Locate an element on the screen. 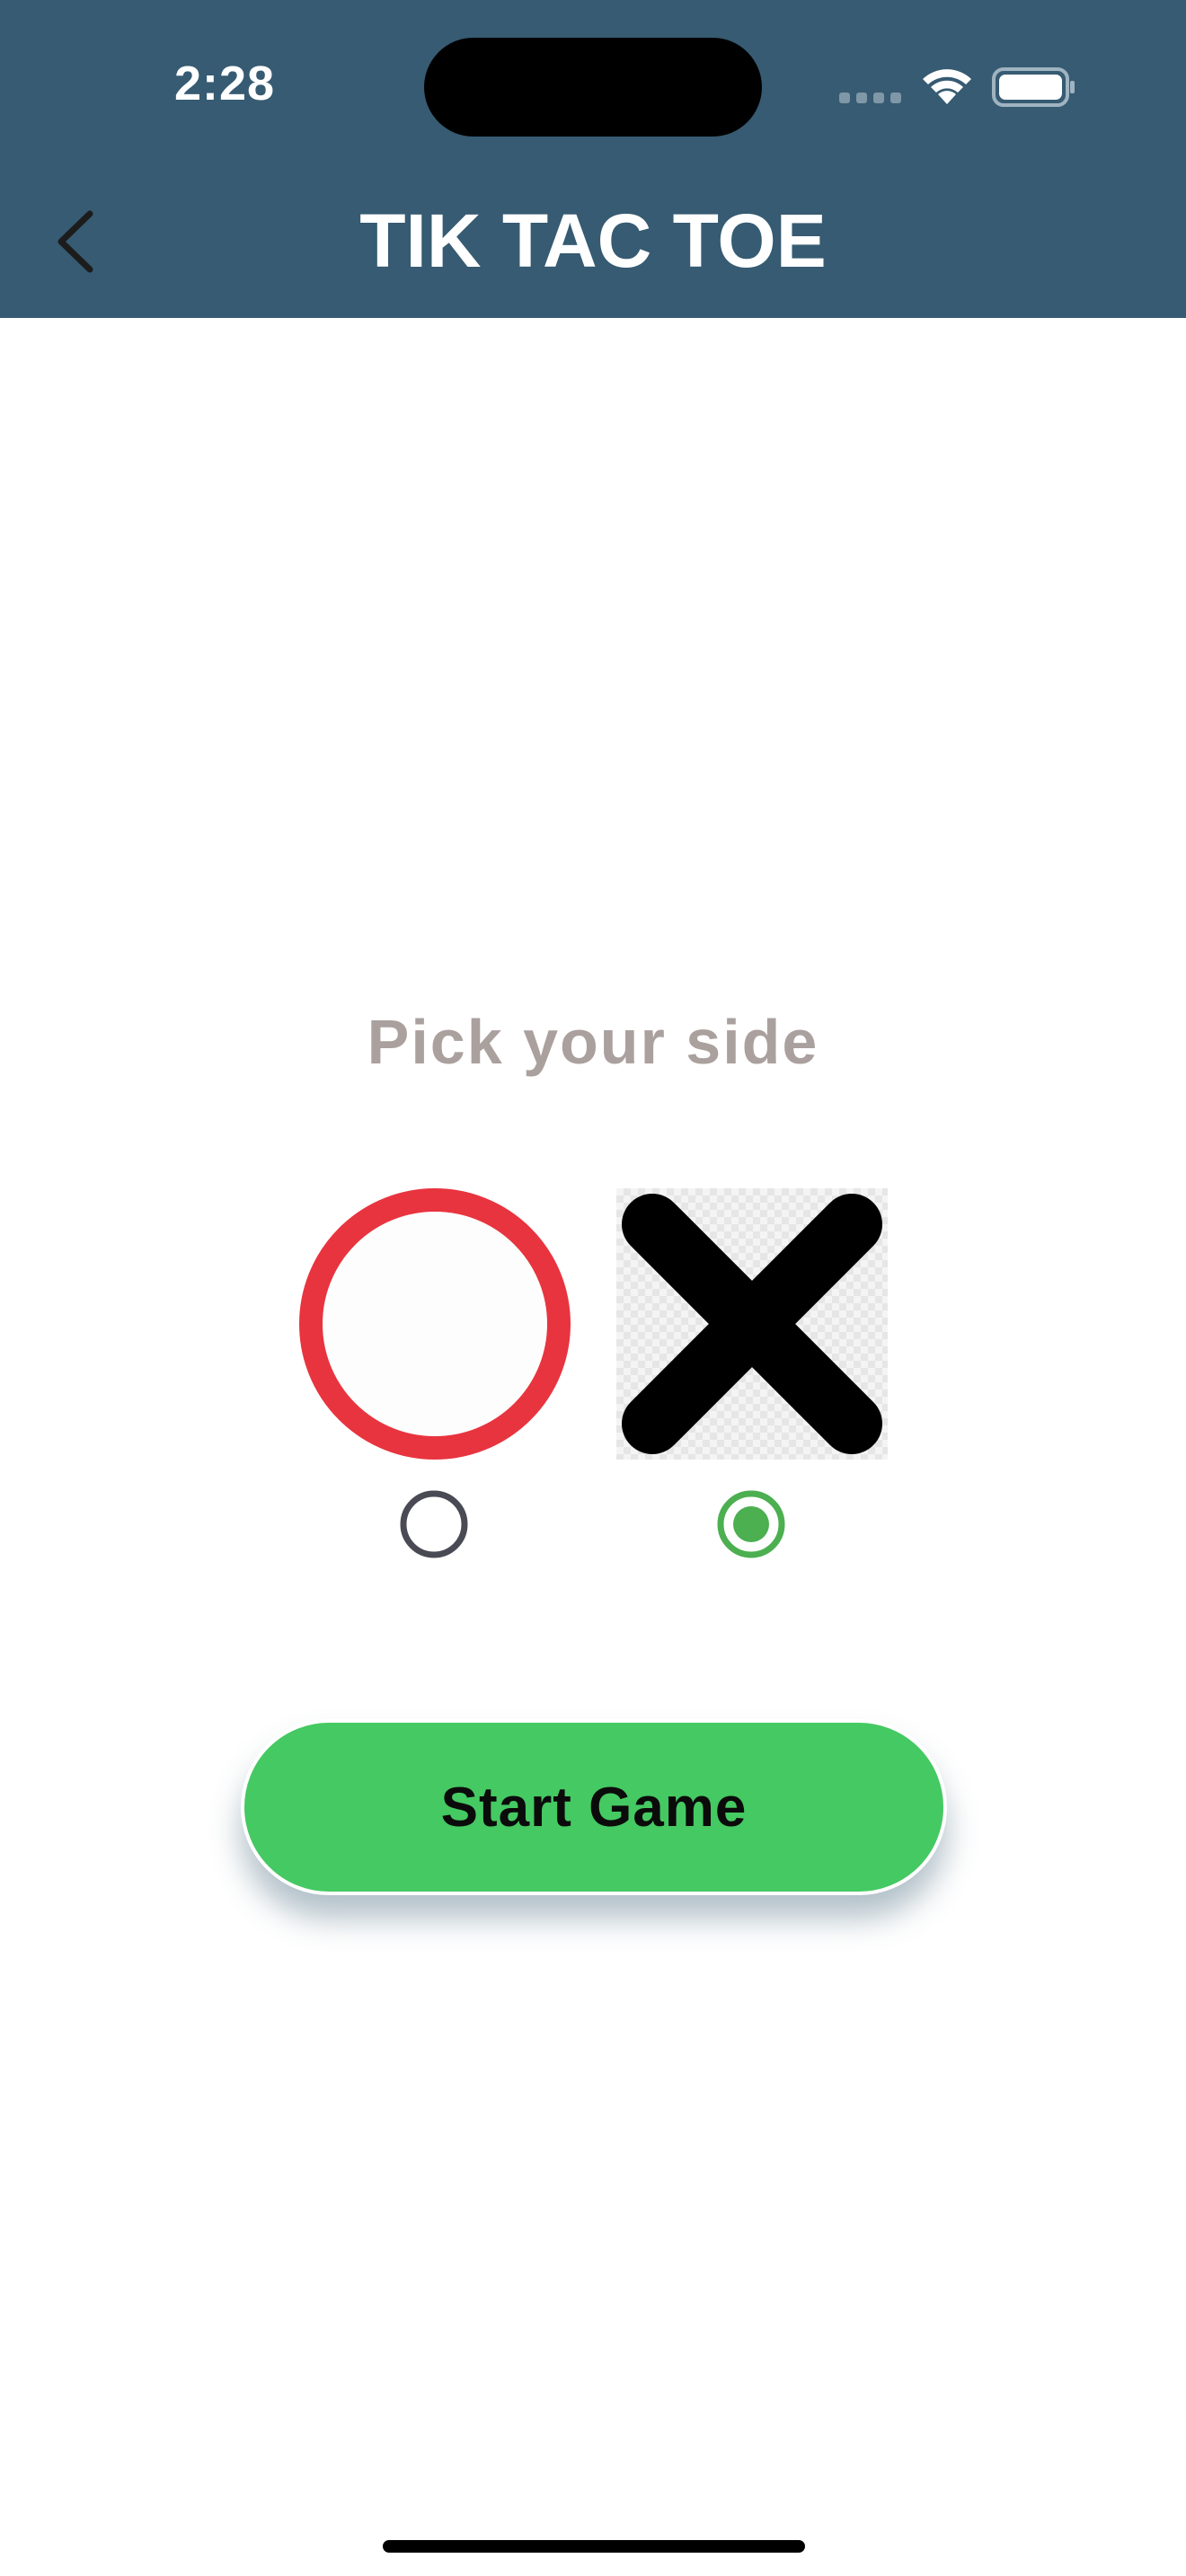 The image size is (1186, 2576). start-game-button: Start Game is located at coordinates (594, 1807).